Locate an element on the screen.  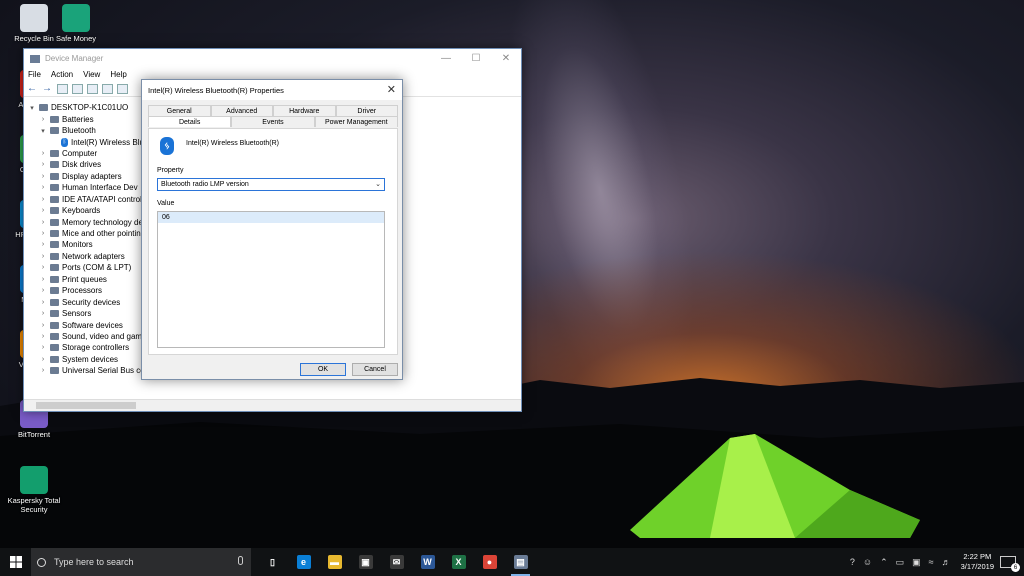
tree-item: › Sensors is located at coordinates (88, 313).